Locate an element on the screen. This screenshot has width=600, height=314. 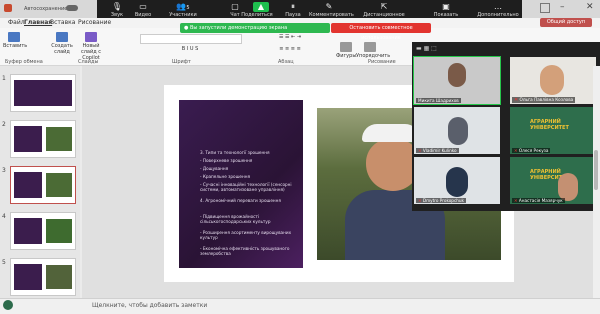
pause-icon: ⏸ is located at coordinates (293, 6).